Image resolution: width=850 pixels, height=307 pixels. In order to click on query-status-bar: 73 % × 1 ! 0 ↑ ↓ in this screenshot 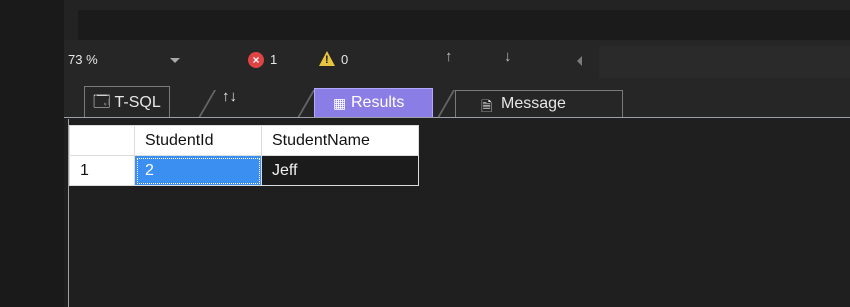, I will do `click(457, 59)`.